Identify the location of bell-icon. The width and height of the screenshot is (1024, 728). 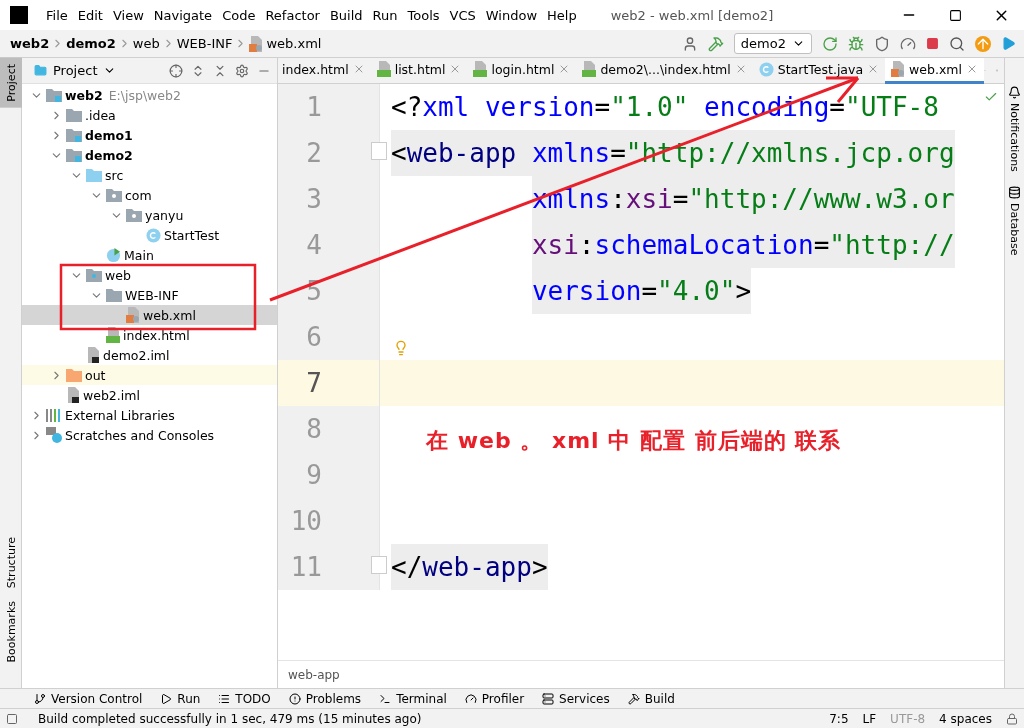
(1014, 92).